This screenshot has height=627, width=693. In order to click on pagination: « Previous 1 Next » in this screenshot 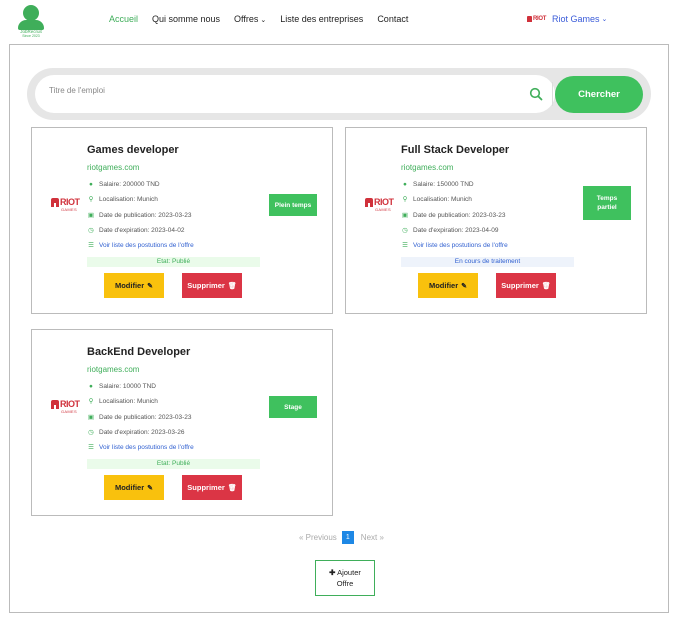, I will do `click(341, 537)`.